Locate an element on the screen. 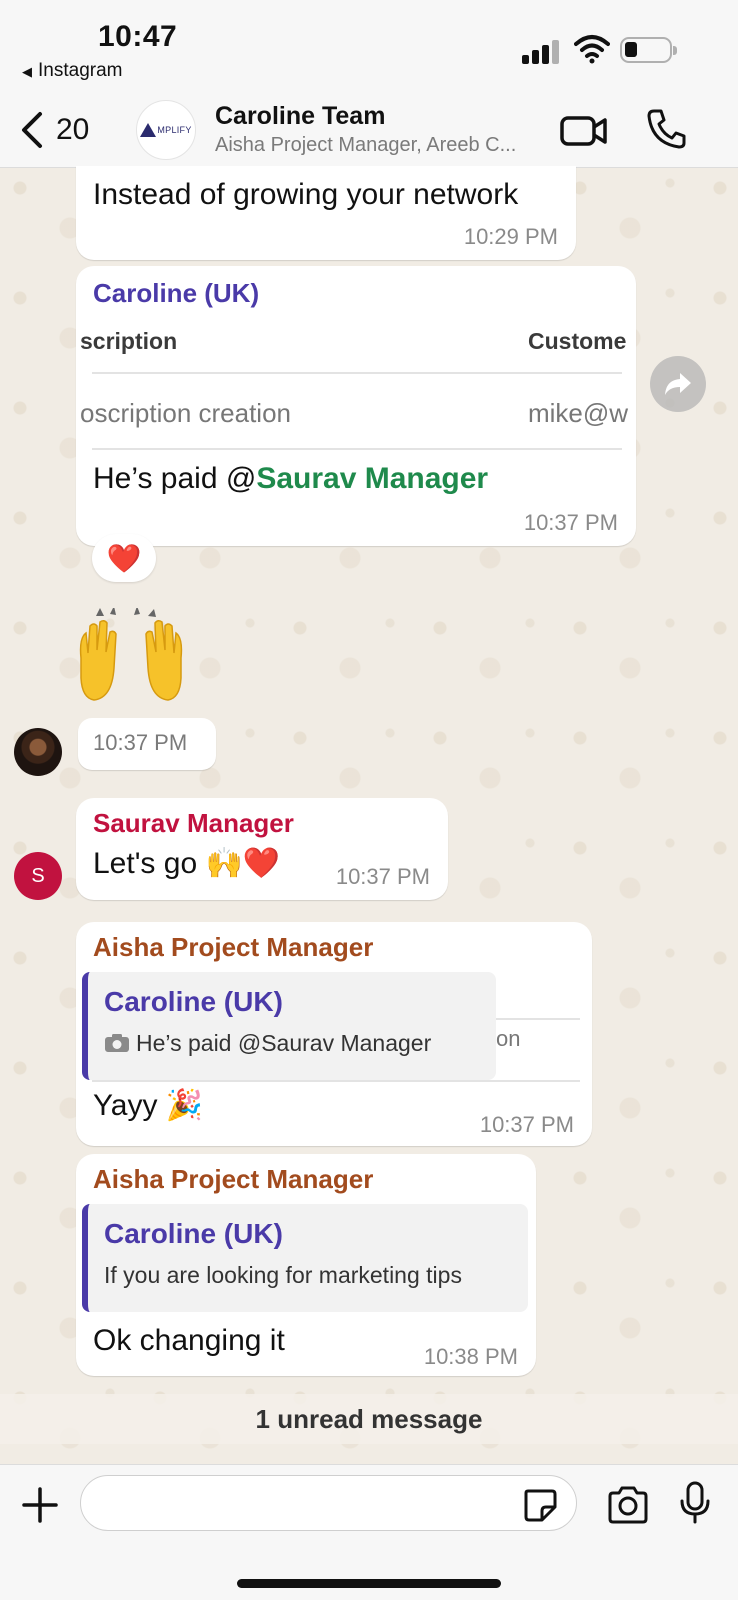 The height and width of the screenshot is (1600, 738). battery-icon is located at coordinates (648, 50).